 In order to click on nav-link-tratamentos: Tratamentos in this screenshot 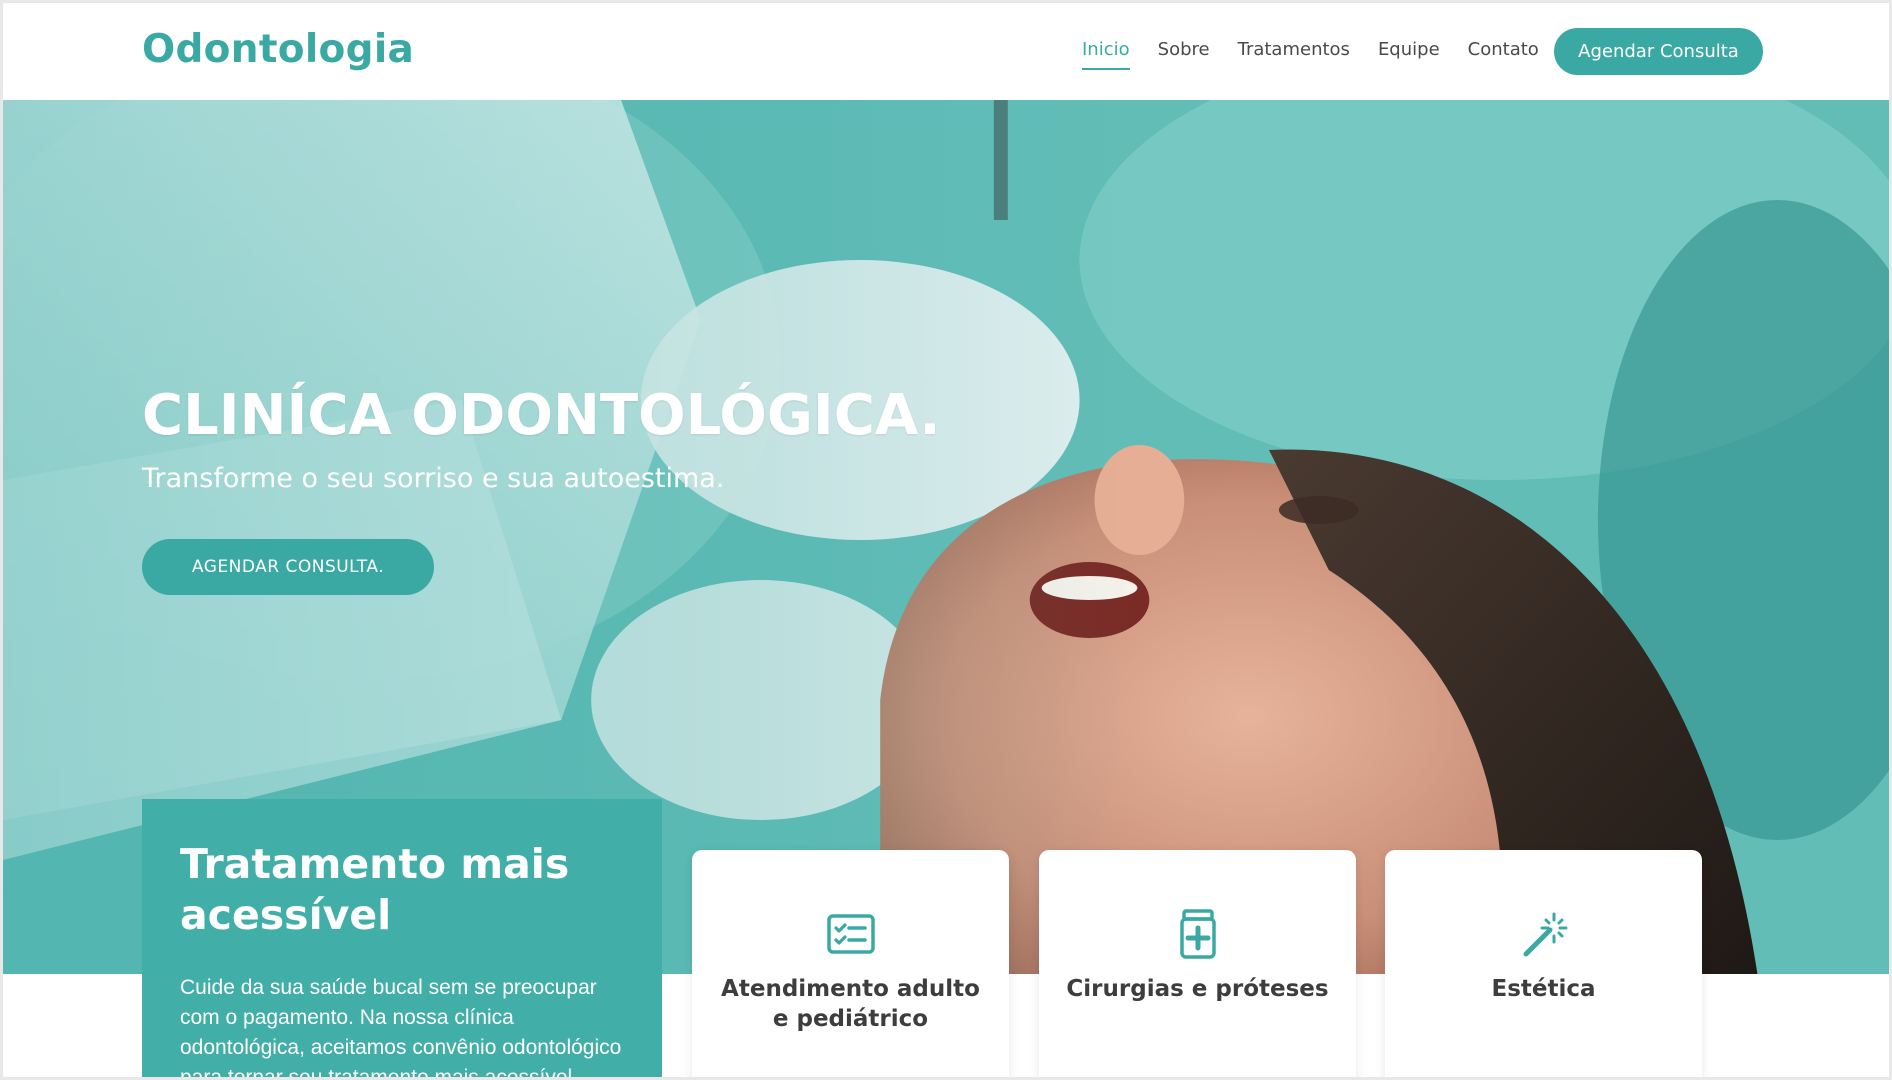, I will do `click(1294, 54)`.